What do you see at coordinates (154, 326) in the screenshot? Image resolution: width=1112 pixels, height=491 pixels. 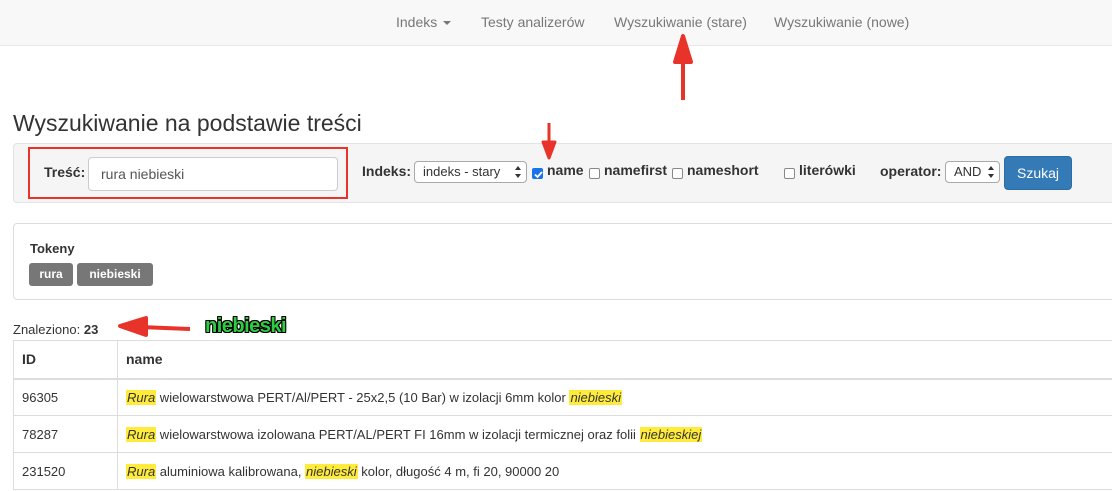 I see `arrow-left-icon` at bounding box center [154, 326].